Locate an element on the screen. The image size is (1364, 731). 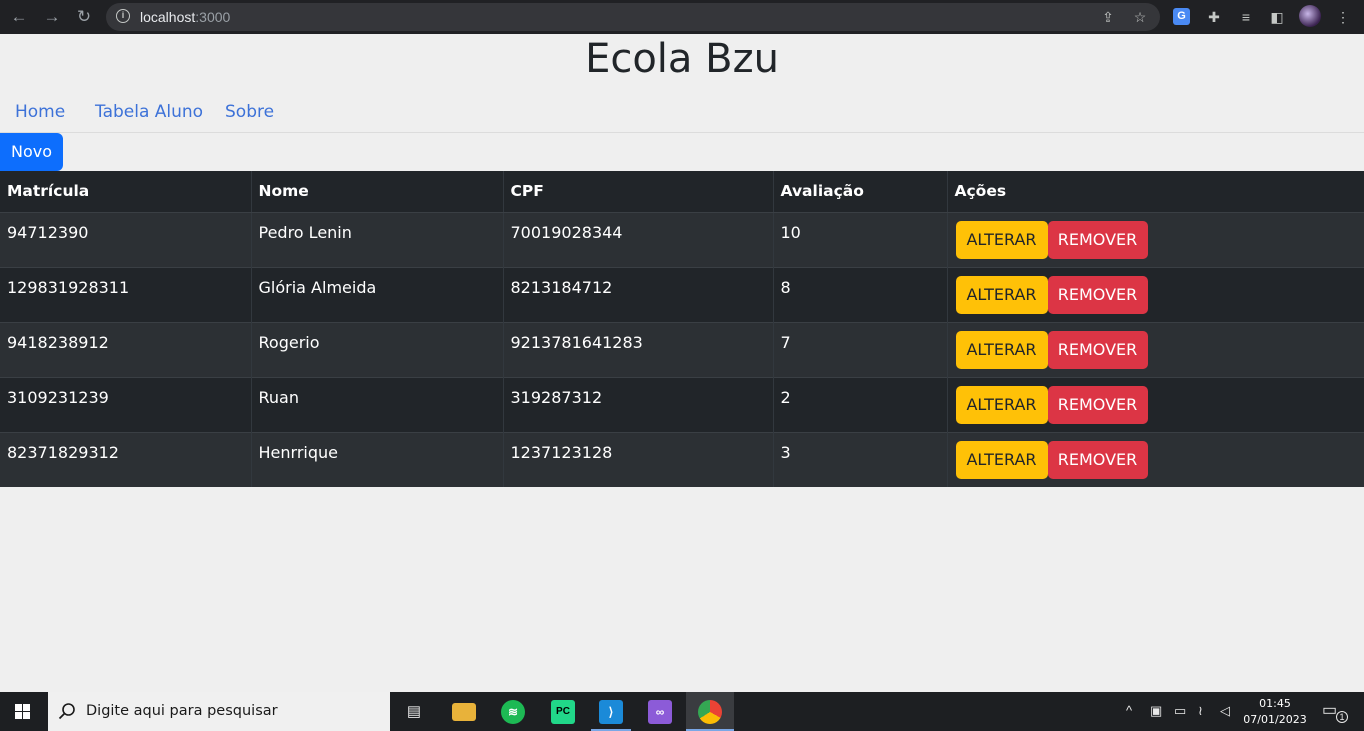
spotify-icon: ≋ is located at coordinates (513, 712).